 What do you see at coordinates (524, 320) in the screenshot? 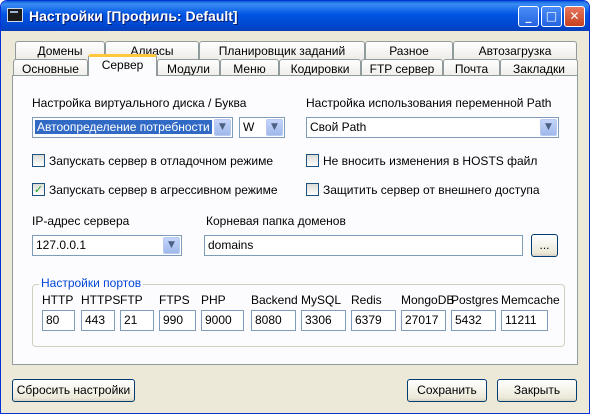
I see `port-input-memcache: 11211` at bounding box center [524, 320].